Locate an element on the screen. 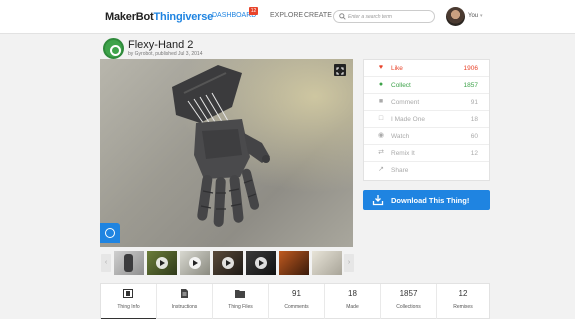 The width and height of the screenshot is (575, 319). remix-icon: ⇄ is located at coordinates (381, 152).